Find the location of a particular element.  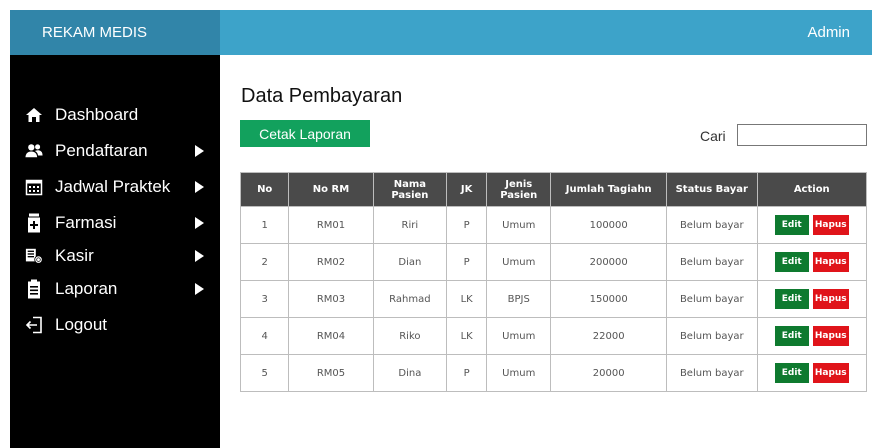

column-header-action: Action is located at coordinates (812, 189).